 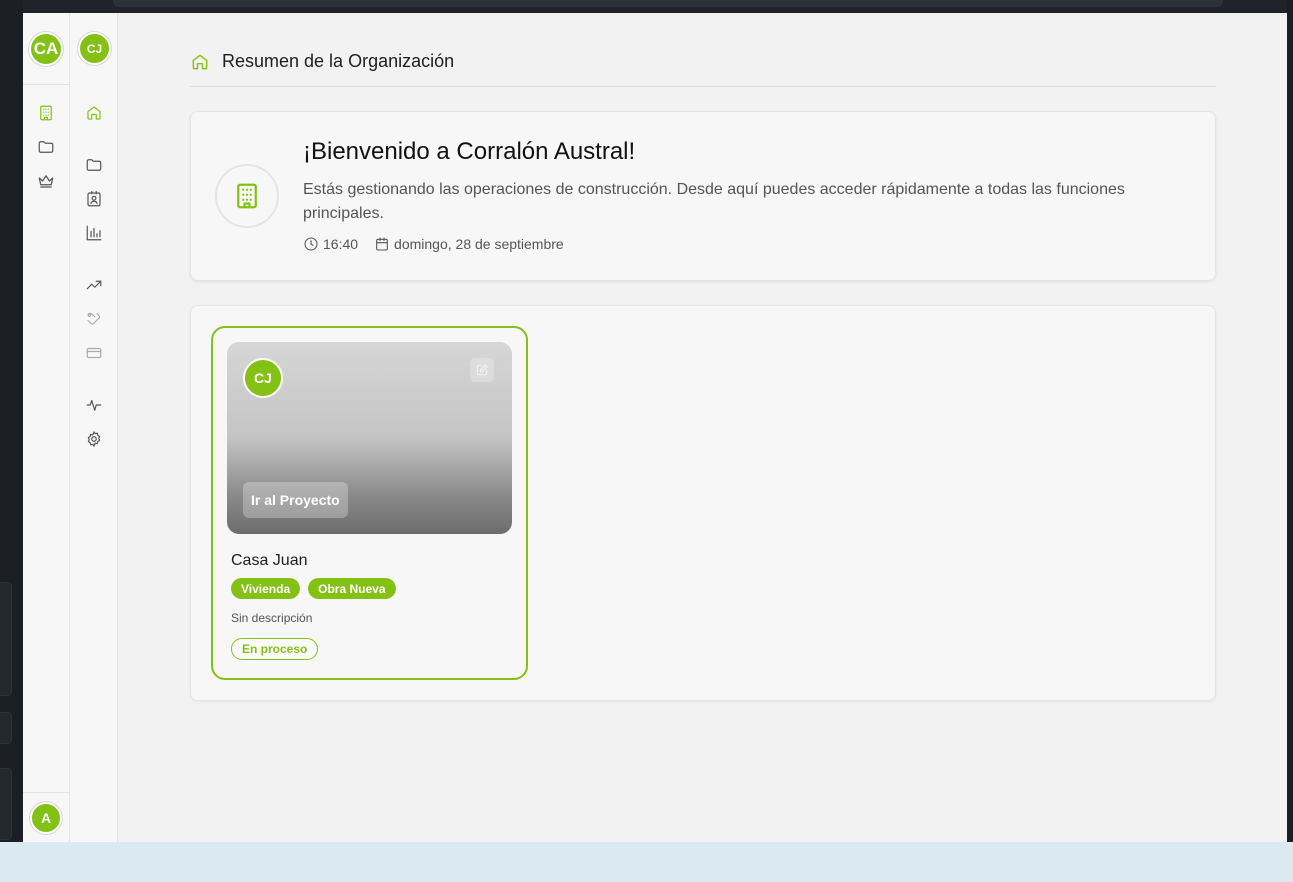 I want to click on welcome-meta: 16:40 domingo, 28 de septiembre, so click(x=441, y=244).